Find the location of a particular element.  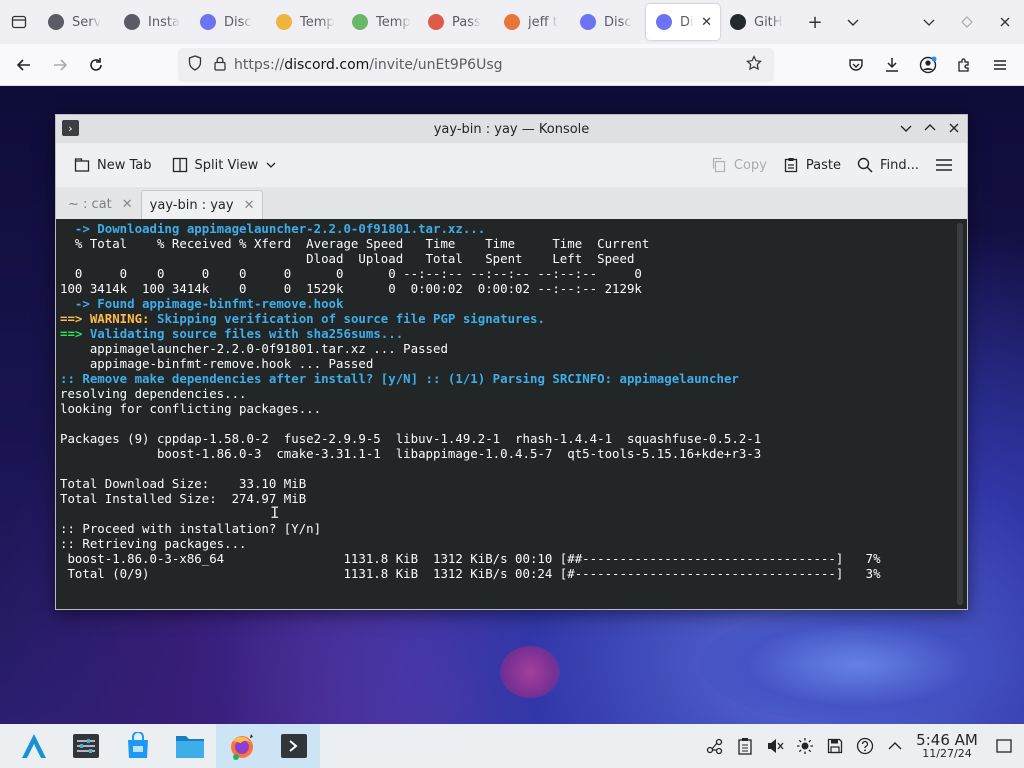

maximize-window-button is located at coordinates (930, 128).